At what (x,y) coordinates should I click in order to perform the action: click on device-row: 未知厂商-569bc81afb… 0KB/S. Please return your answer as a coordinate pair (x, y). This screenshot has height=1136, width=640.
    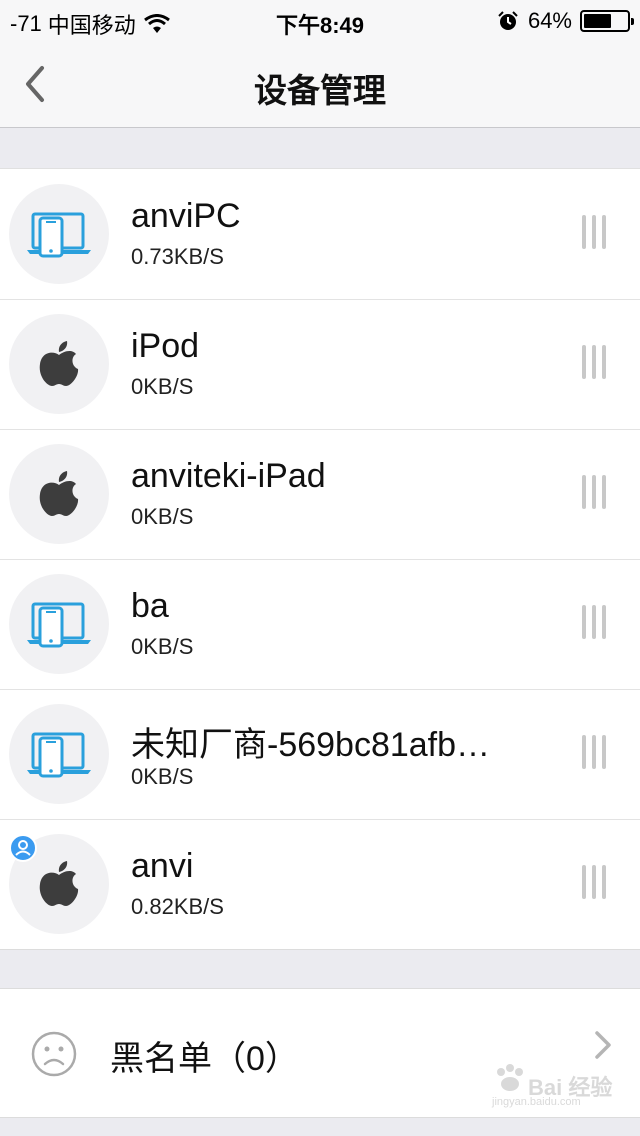
    Looking at the image, I should click on (320, 754).